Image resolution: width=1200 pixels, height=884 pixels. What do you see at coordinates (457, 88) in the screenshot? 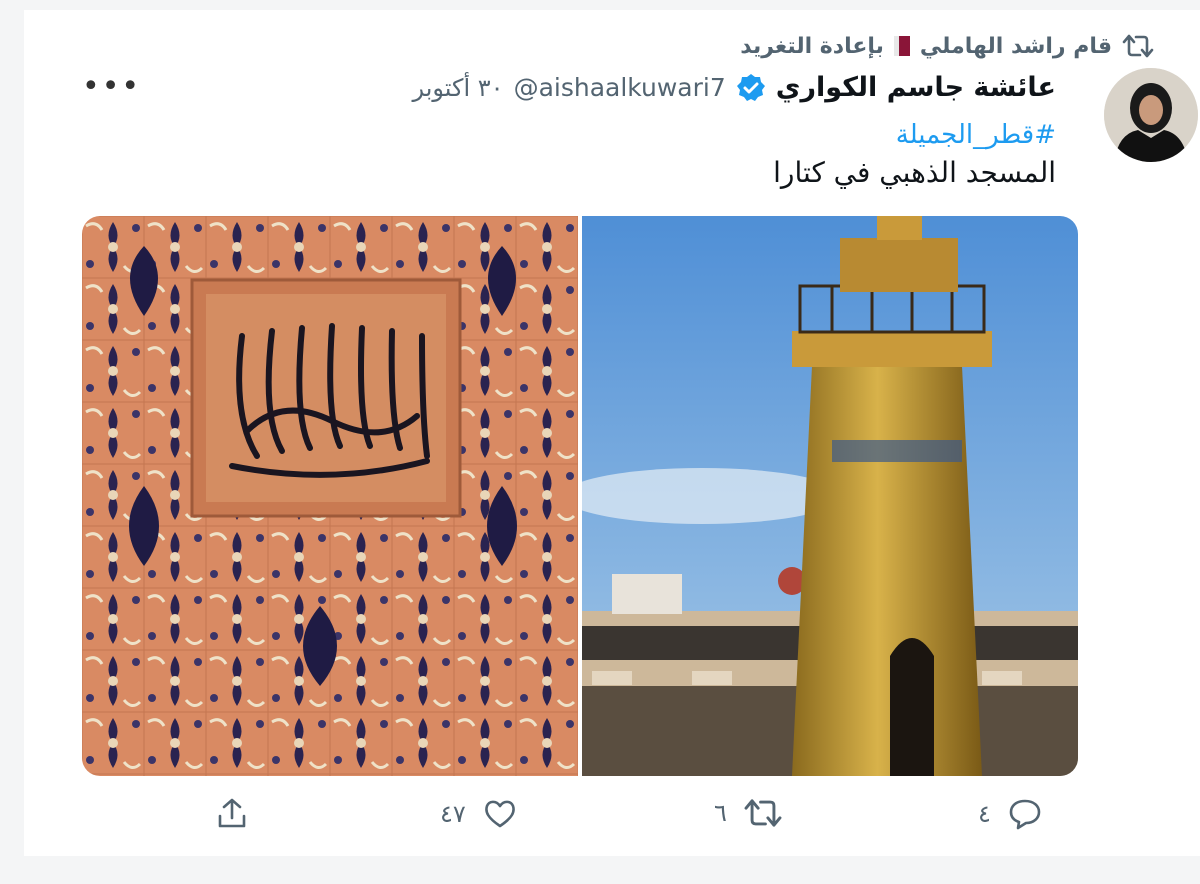
I see `tweet-date: ٣٠ أكتوبر` at bounding box center [457, 88].